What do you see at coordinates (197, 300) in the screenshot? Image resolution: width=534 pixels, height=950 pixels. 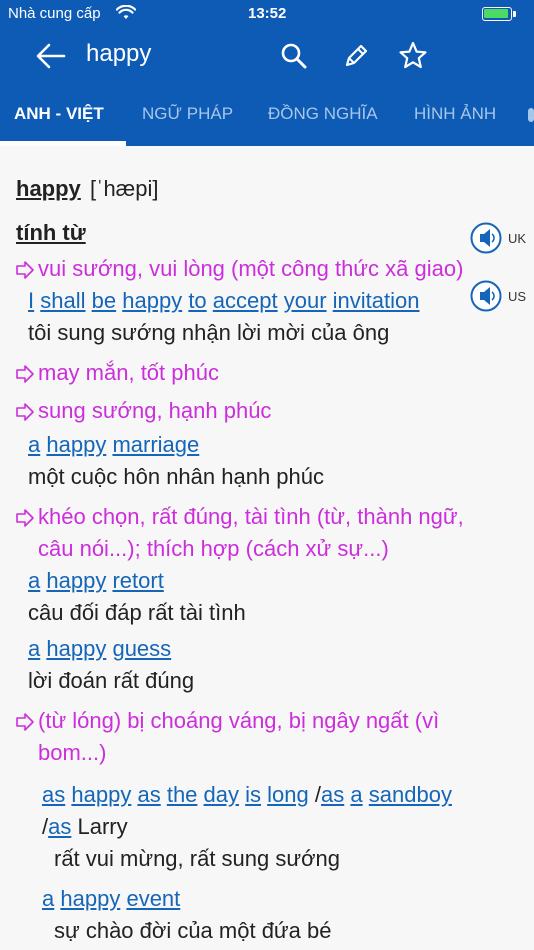 I see `example-word: to` at bounding box center [197, 300].